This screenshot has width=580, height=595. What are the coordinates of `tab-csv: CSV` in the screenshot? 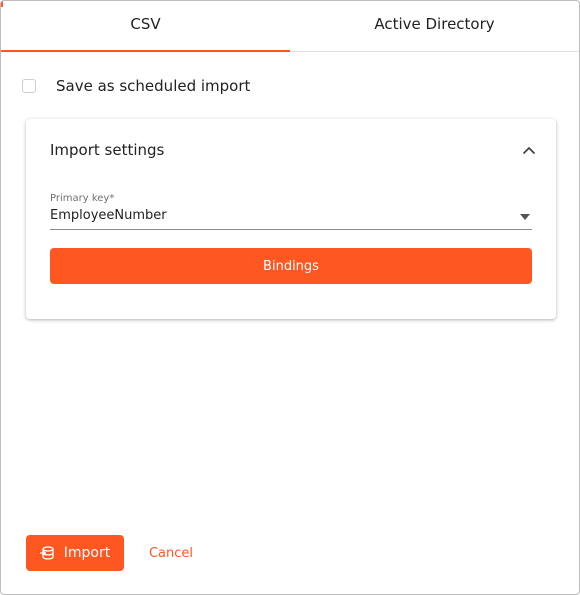 It's located at (145, 26).